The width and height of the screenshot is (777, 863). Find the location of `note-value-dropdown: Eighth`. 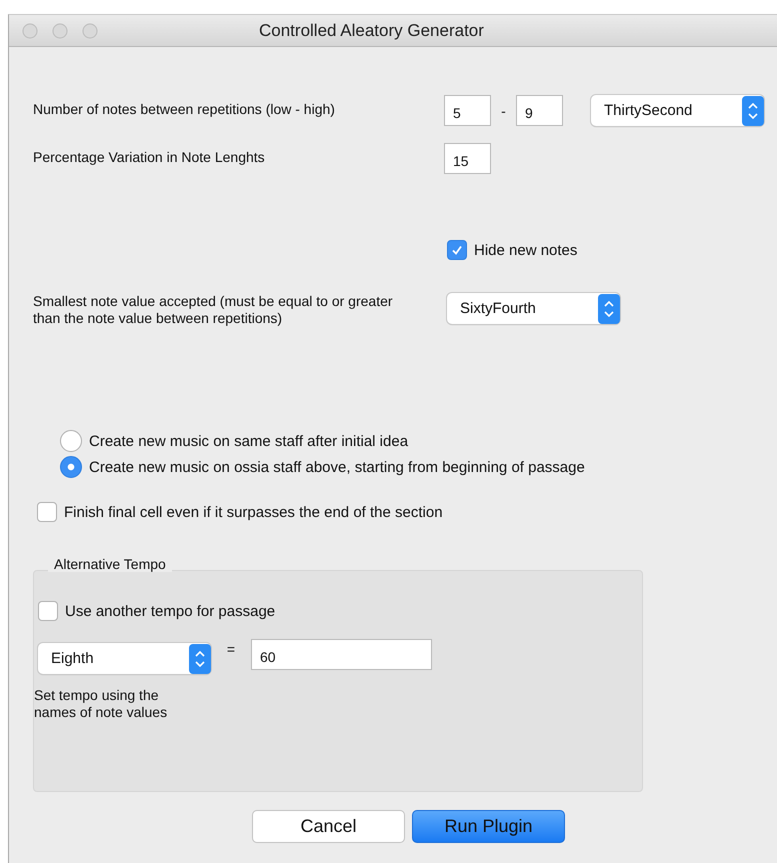

note-value-dropdown: Eighth is located at coordinates (124, 658).